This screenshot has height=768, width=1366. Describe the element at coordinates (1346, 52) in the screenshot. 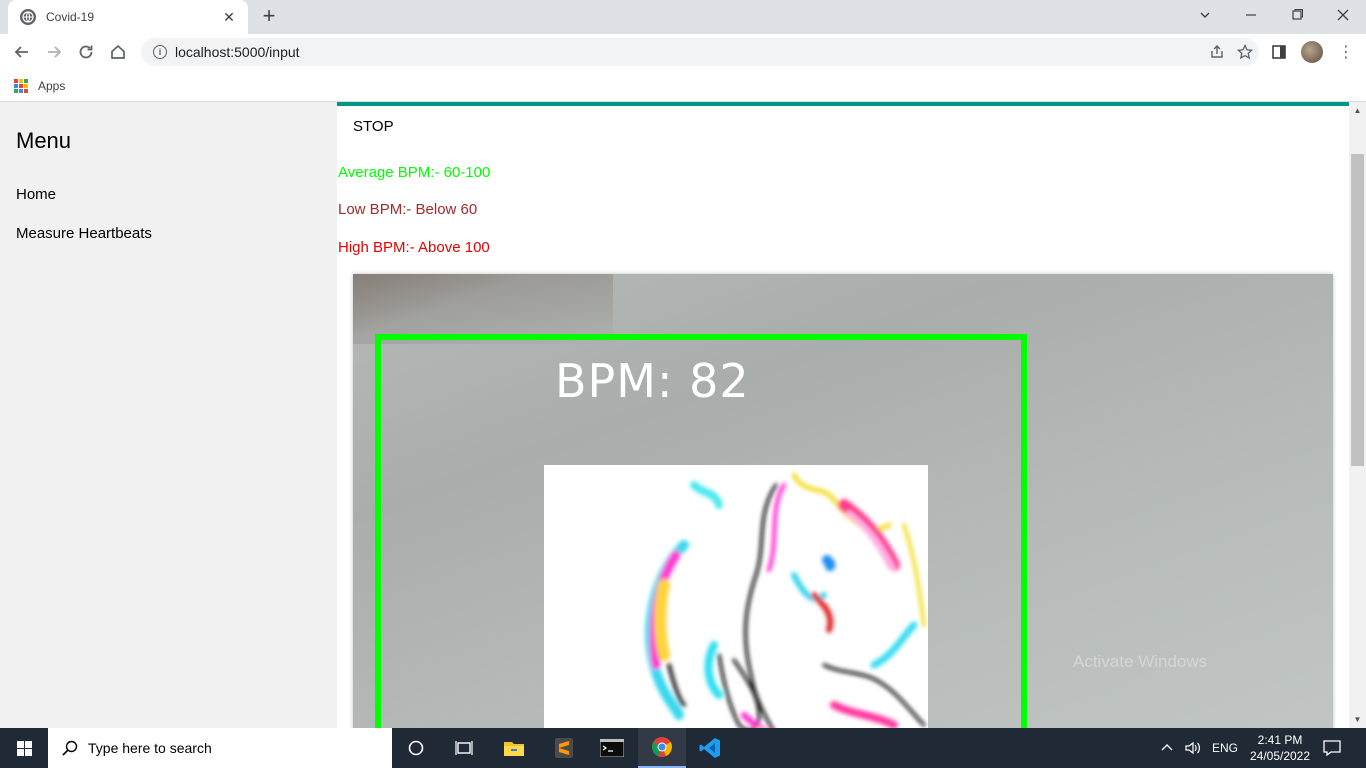

I see `kebab-icon: ⋮` at that location.